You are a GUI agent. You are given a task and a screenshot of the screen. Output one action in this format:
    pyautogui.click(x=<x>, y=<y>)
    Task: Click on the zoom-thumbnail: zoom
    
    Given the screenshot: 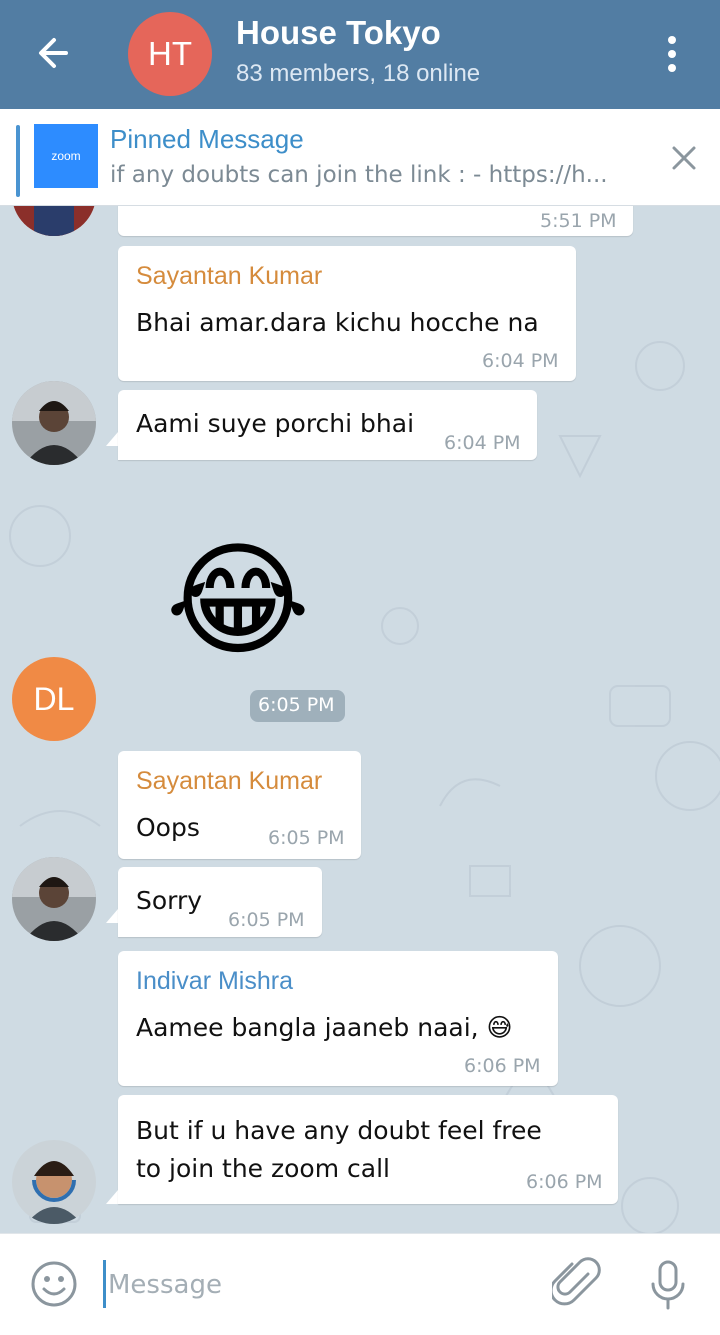 What is the action you would take?
    pyautogui.click(x=66, y=156)
    